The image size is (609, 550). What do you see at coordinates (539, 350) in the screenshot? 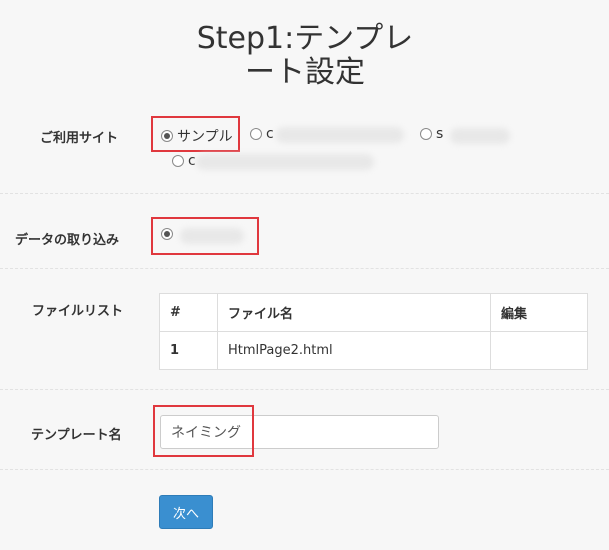
I see `cell-edit` at bounding box center [539, 350].